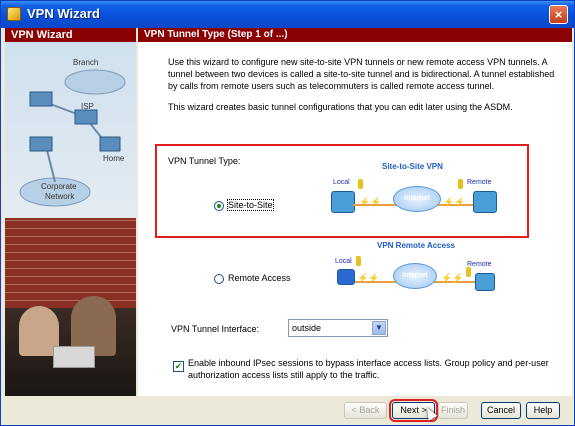 This screenshot has width=575, height=426. Describe the element at coordinates (501, 410) in the screenshot. I see `cancel-button: Cancel` at that location.